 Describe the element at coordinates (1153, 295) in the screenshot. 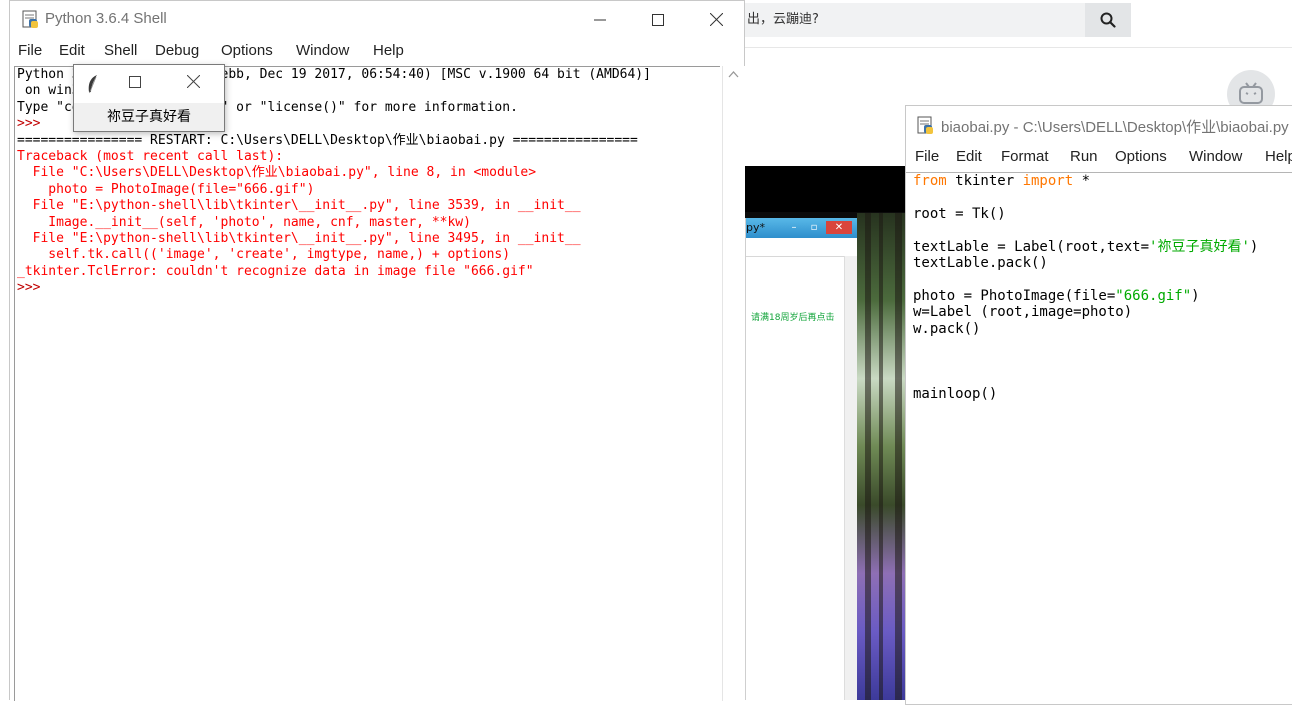

I see `code-token: "666.gif"` at that location.